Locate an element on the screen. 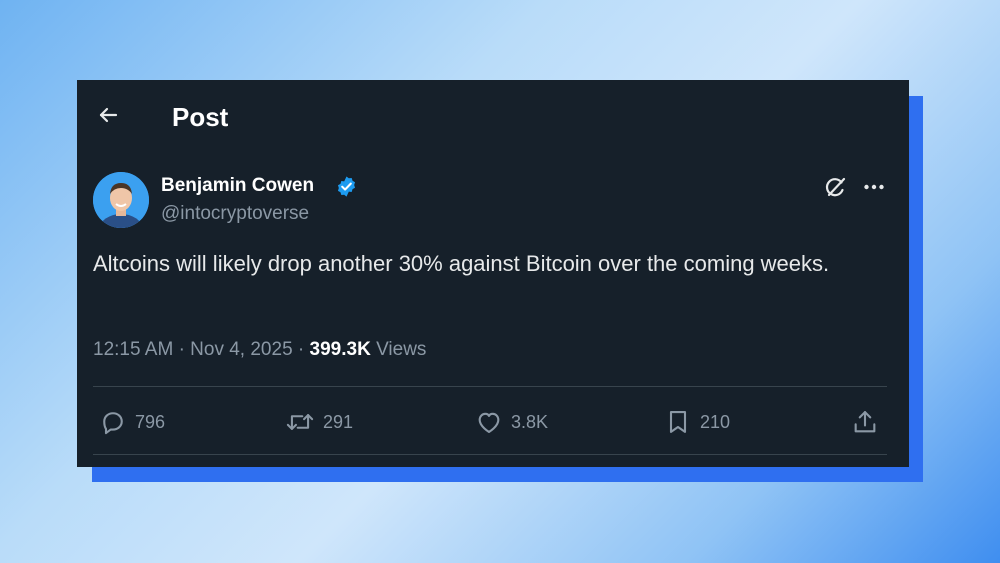 This screenshot has width=1000, height=563. post-header: Post is located at coordinates (493, 117).